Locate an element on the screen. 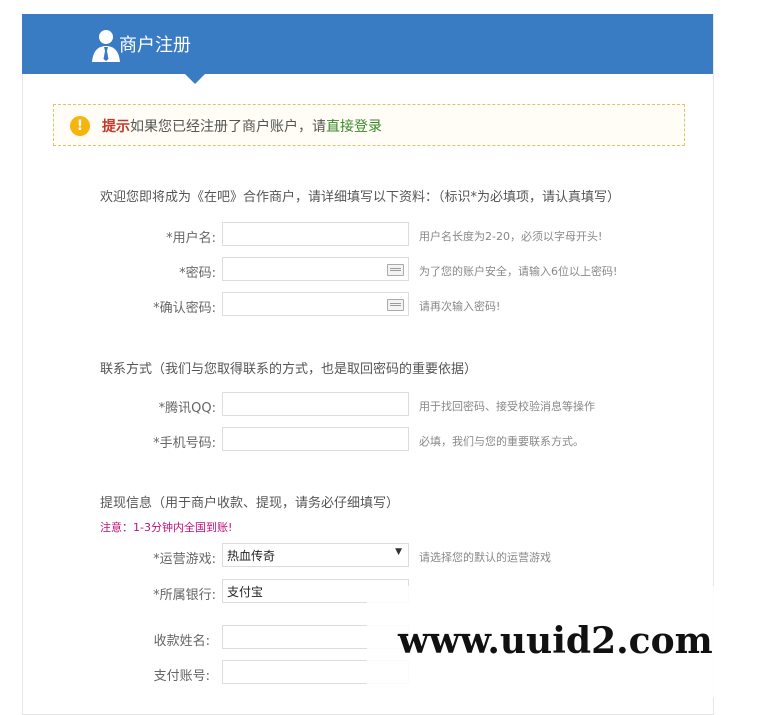 The height and width of the screenshot is (715, 757). bank-select-value: 支付宝 is located at coordinates (245, 592).